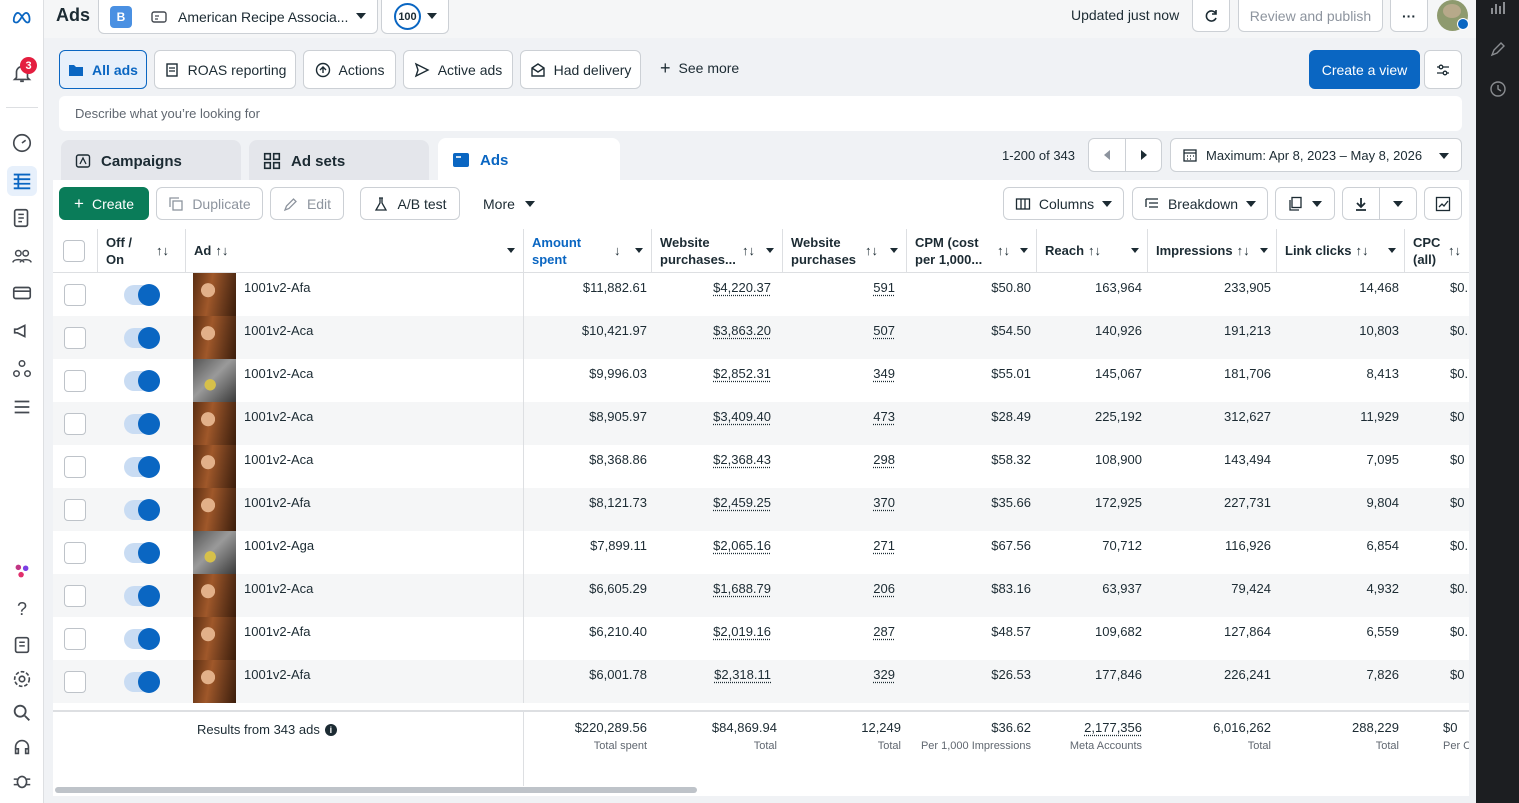 The image size is (1519, 803). Describe the element at coordinates (711, 509) in the screenshot. I see `website-purchases-value-cell: $2,459.25` at that location.